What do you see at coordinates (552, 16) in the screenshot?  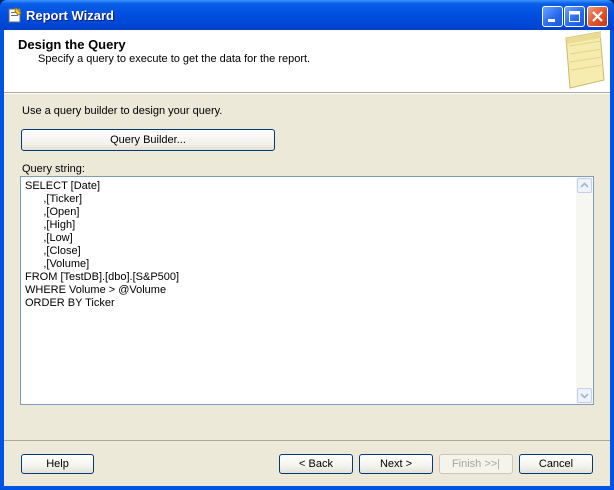 I see `minimize-button` at bounding box center [552, 16].